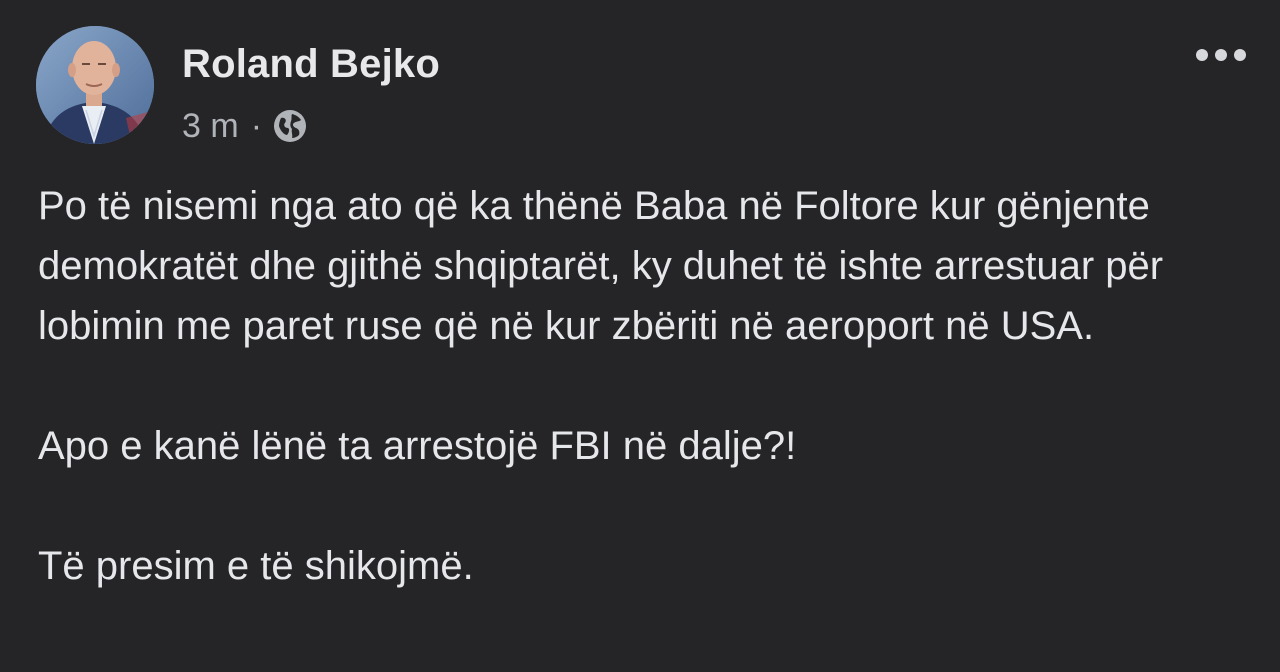 The width and height of the screenshot is (1280, 672). I want to click on avatar, so click(95, 85).